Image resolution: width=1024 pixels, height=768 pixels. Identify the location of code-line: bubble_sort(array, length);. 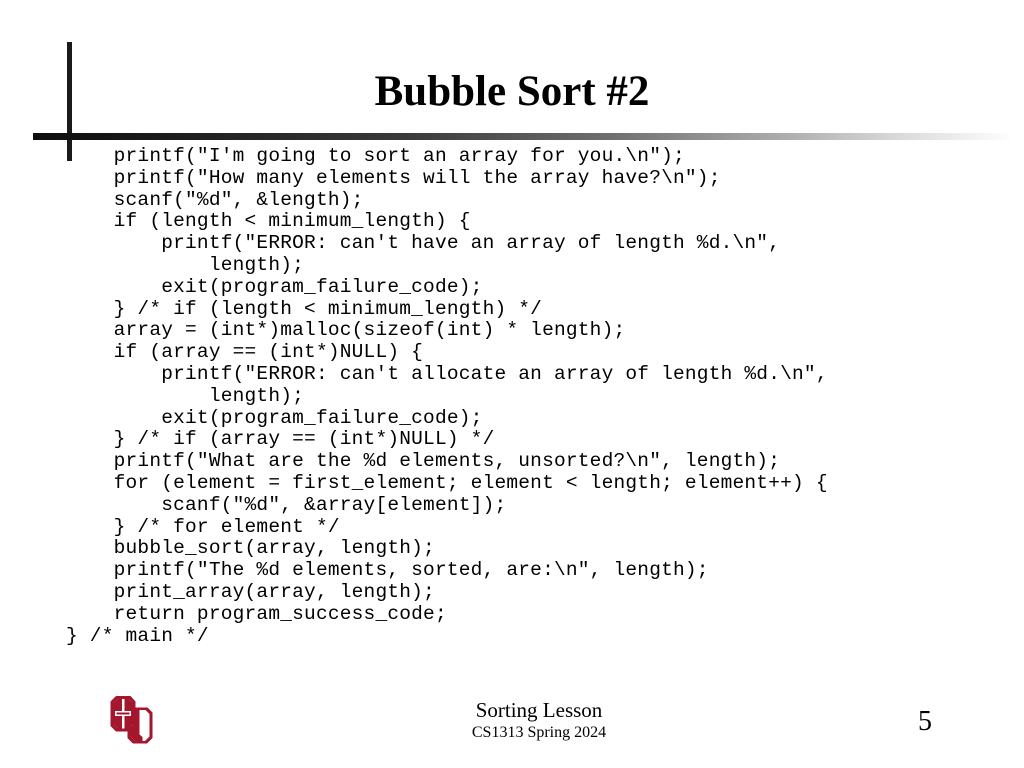
(250, 548).